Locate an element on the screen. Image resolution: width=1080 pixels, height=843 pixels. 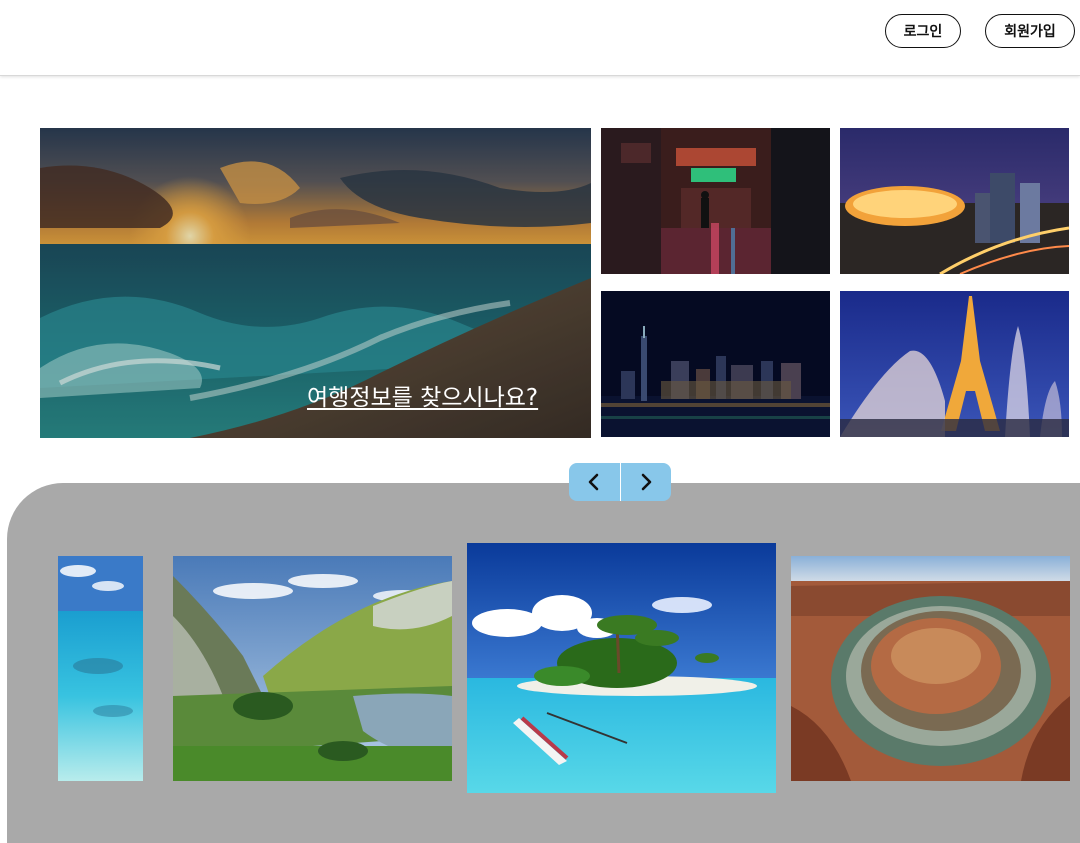
signup-button: 회원가입 is located at coordinates (1030, 31).